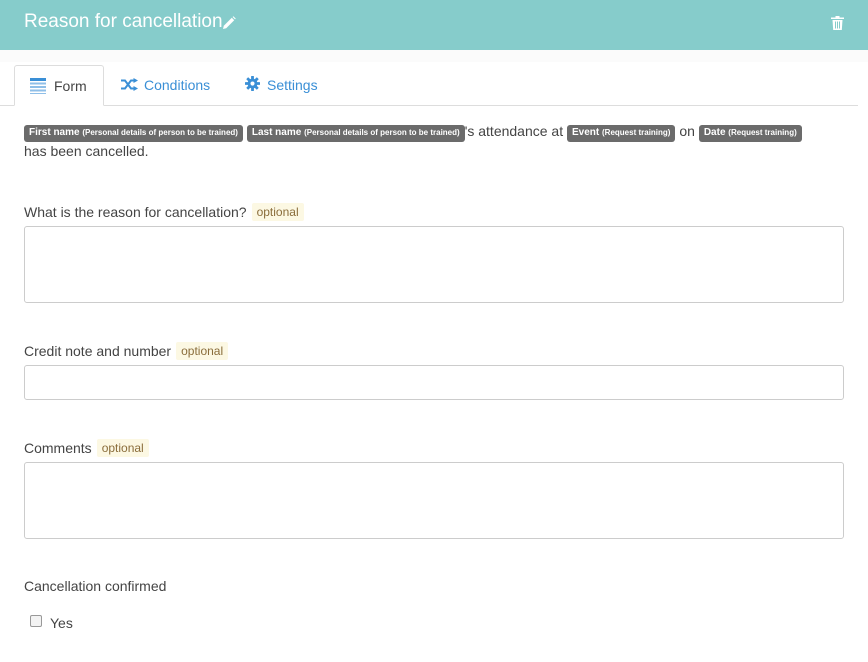 This screenshot has height=662, width=868. What do you see at coordinates (434, 25) in the screenshot?
I see `section-header: Reason for cancellation` at bounding box center [434, 25].